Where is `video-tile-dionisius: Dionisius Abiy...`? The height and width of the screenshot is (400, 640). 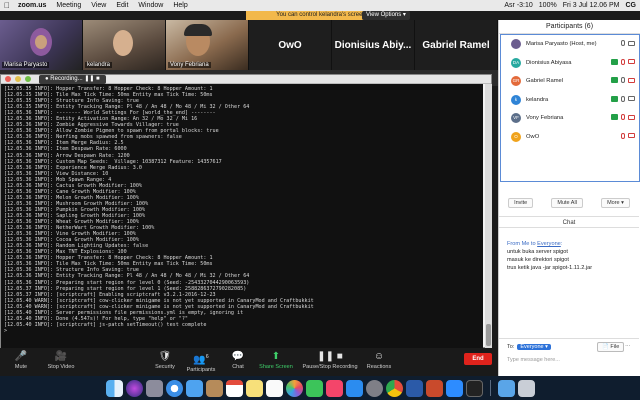 video-tile-dionisius: Dionisius Abiy... is located at coordinates (373, 45).